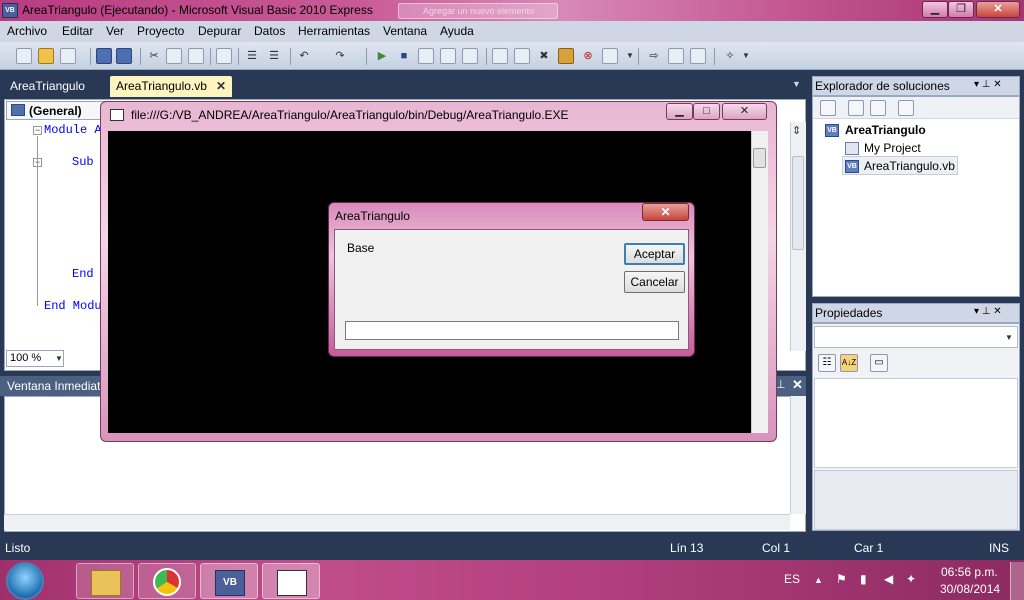 The width and height of the screenshot is (1024, 600). Describe the element at coordinates (171, 86) in the screenshot. I see `tab-areatriangulo-vb: AreaTriangulo.vb` at that location.